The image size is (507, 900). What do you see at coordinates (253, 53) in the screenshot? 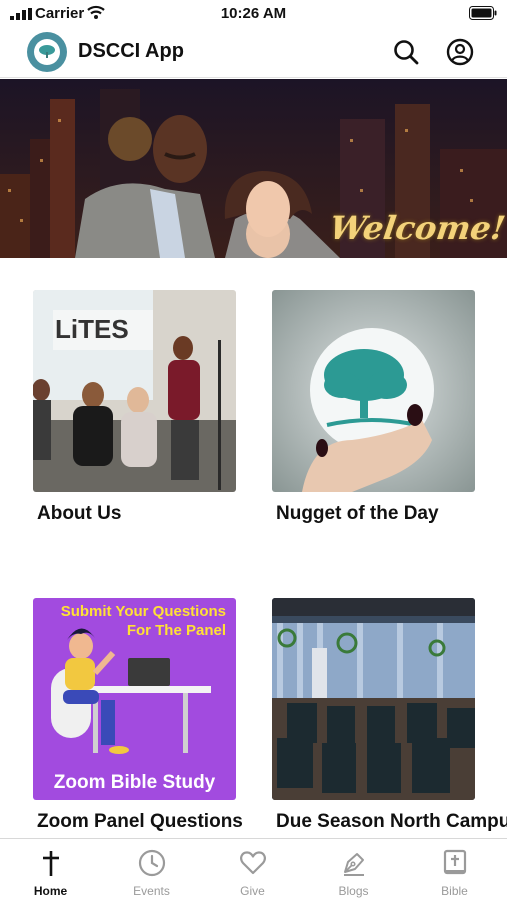
I see `app-header: DSCCI App` at bounding box center [253, 53].